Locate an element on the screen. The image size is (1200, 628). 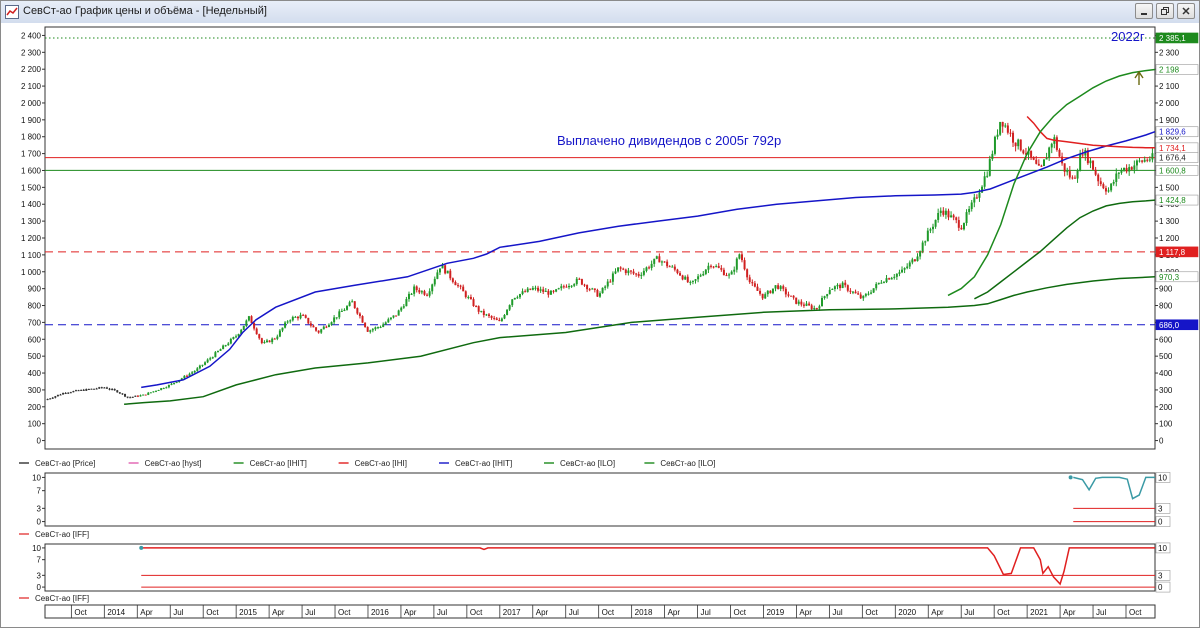
indicator-panel-2: 0 3 7 10 10 3 0 is located at coordinates (601, 567).